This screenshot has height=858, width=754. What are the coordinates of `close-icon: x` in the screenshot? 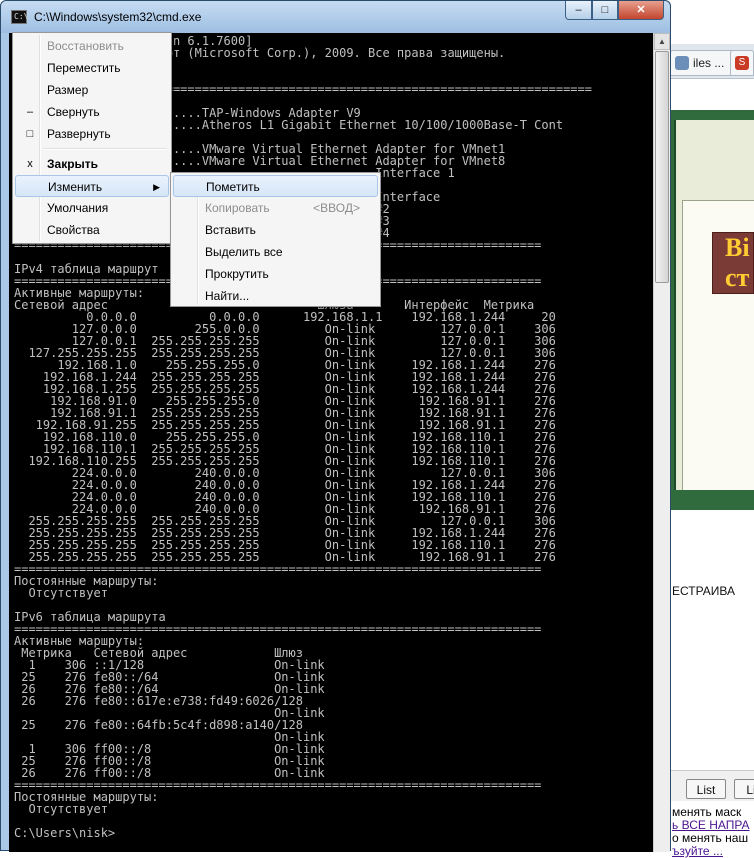 It's located at (30, 164).